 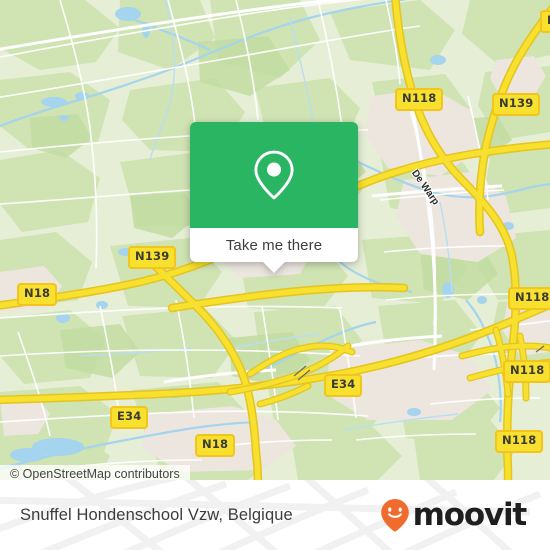 What do you see at coordinates (129, 417) in the screenshot?
I see `road-shield-e34-left: E34` at bounding box center [129, 417].